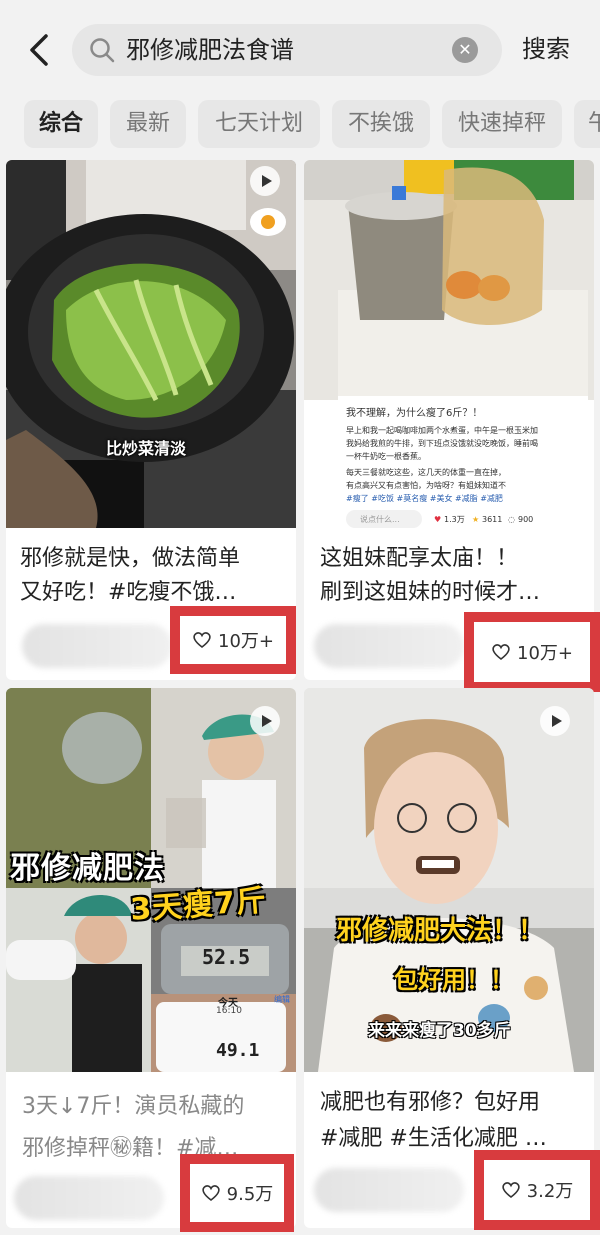 The height and width of the screenshot is (1235, 600). Describe the element at coordinates (476, 519) in the screenshot. I see `doc-star-icon: ★` at that location.